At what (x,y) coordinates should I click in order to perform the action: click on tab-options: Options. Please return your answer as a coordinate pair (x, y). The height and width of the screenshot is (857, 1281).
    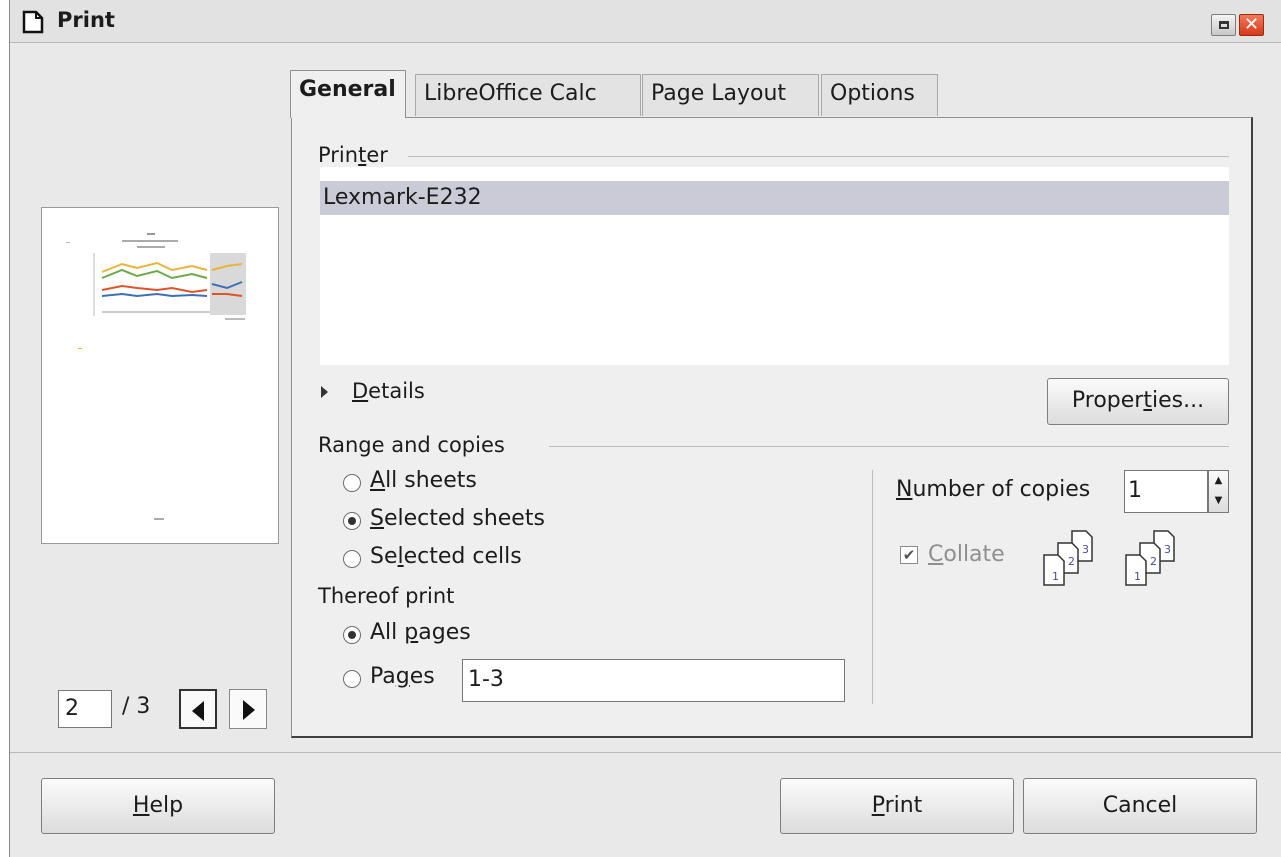
    Looking at the image, I should click on (879, 95).